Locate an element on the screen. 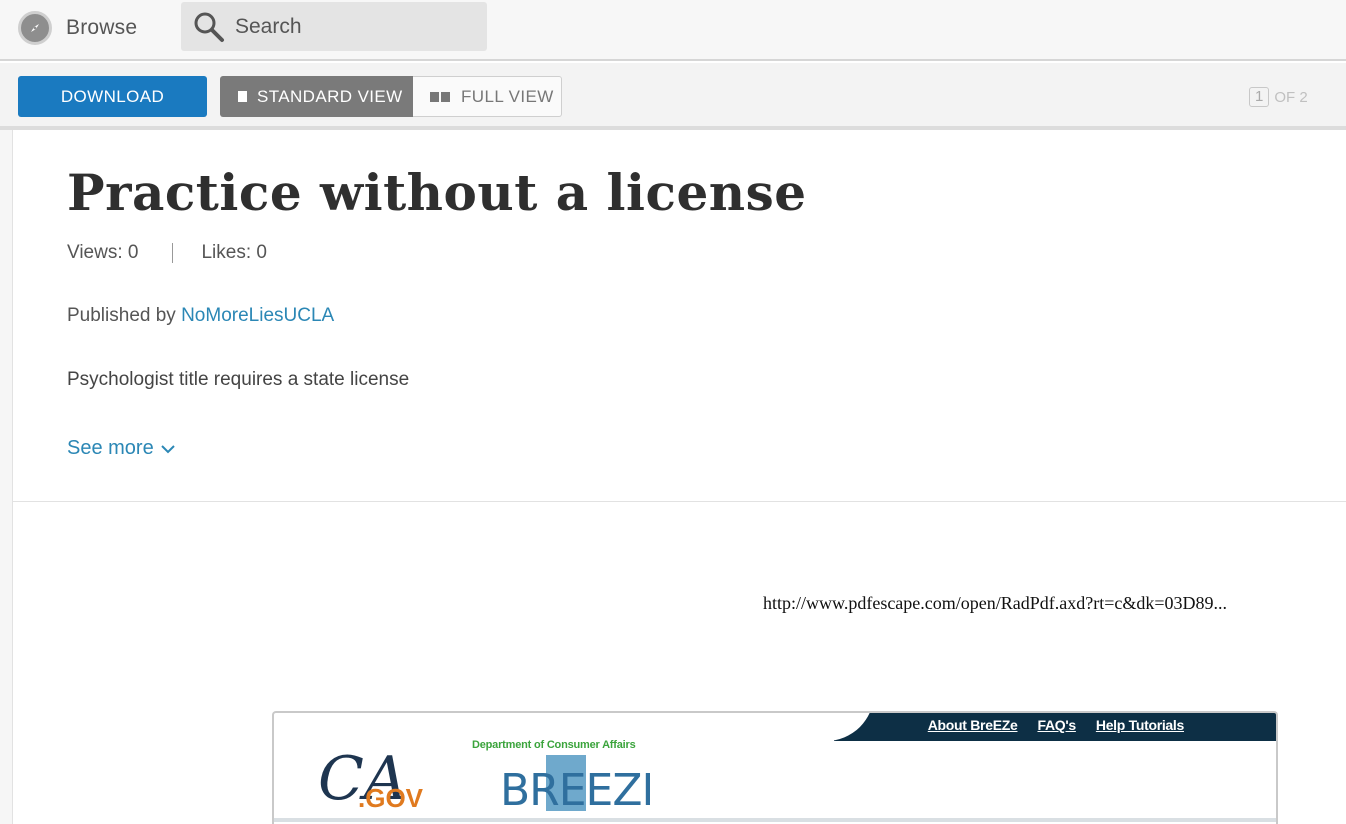  document-toolbar: DOWNLOAD STANDARD VIEW FULL VIEW 1 OF 2 is located at coordinates (673, 96).